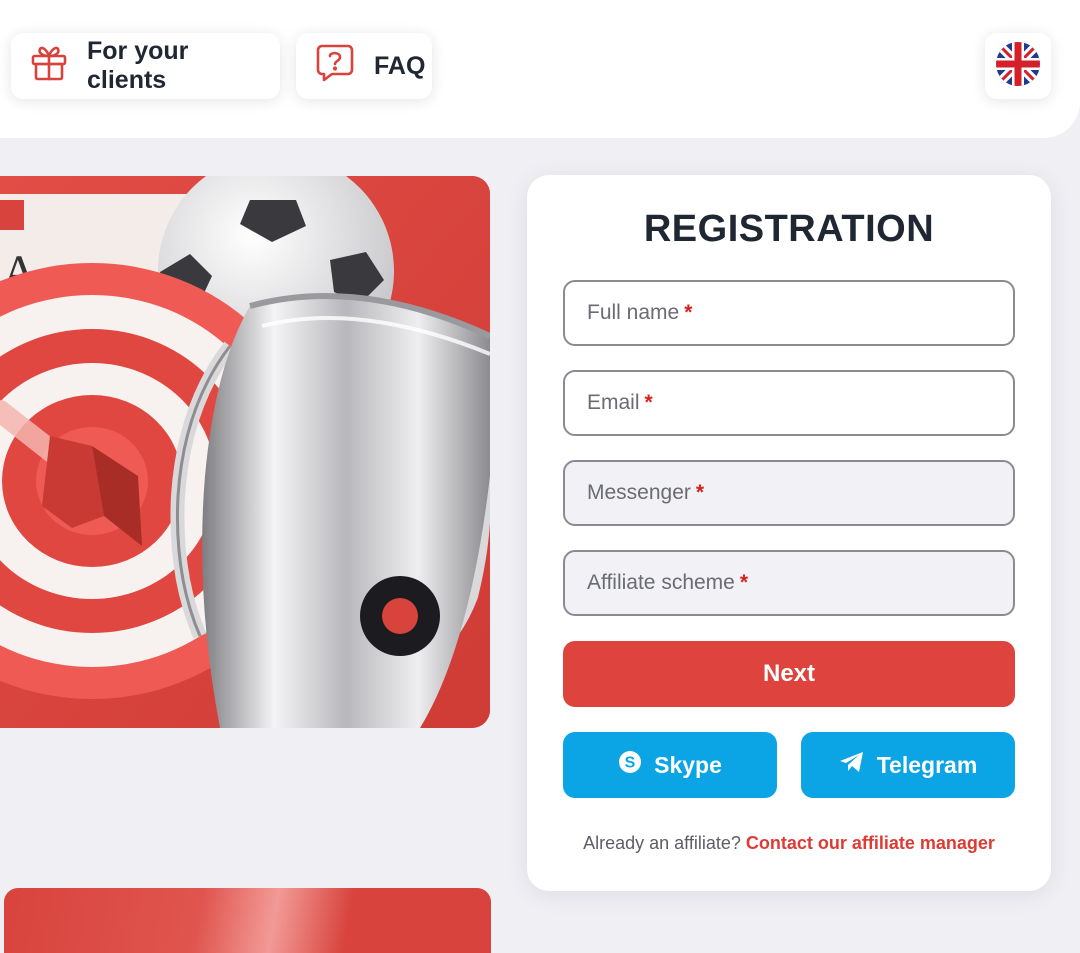 This screenshot has height=953, width=1080. Describe the element at coordinates (789, 313) in the screenshot. I see `full-name-field: Full name *` at that location.